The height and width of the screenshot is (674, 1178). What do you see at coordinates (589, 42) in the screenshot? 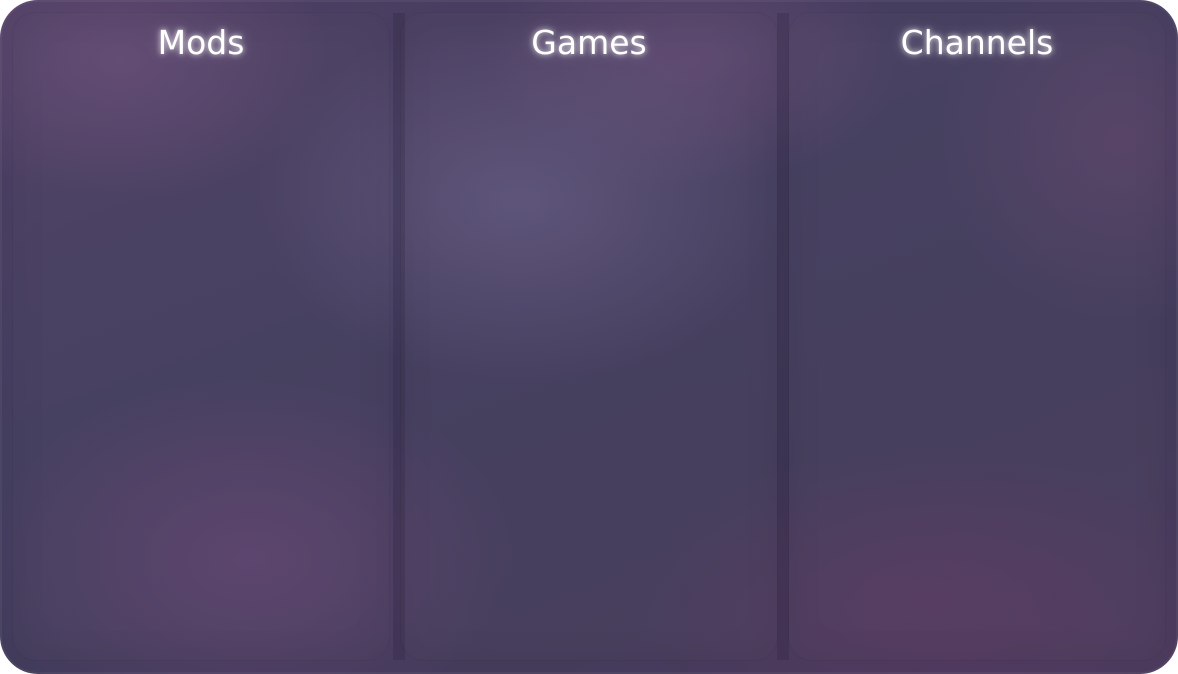
I see `games-panel-title: Games` at bounding box center [589, 42].